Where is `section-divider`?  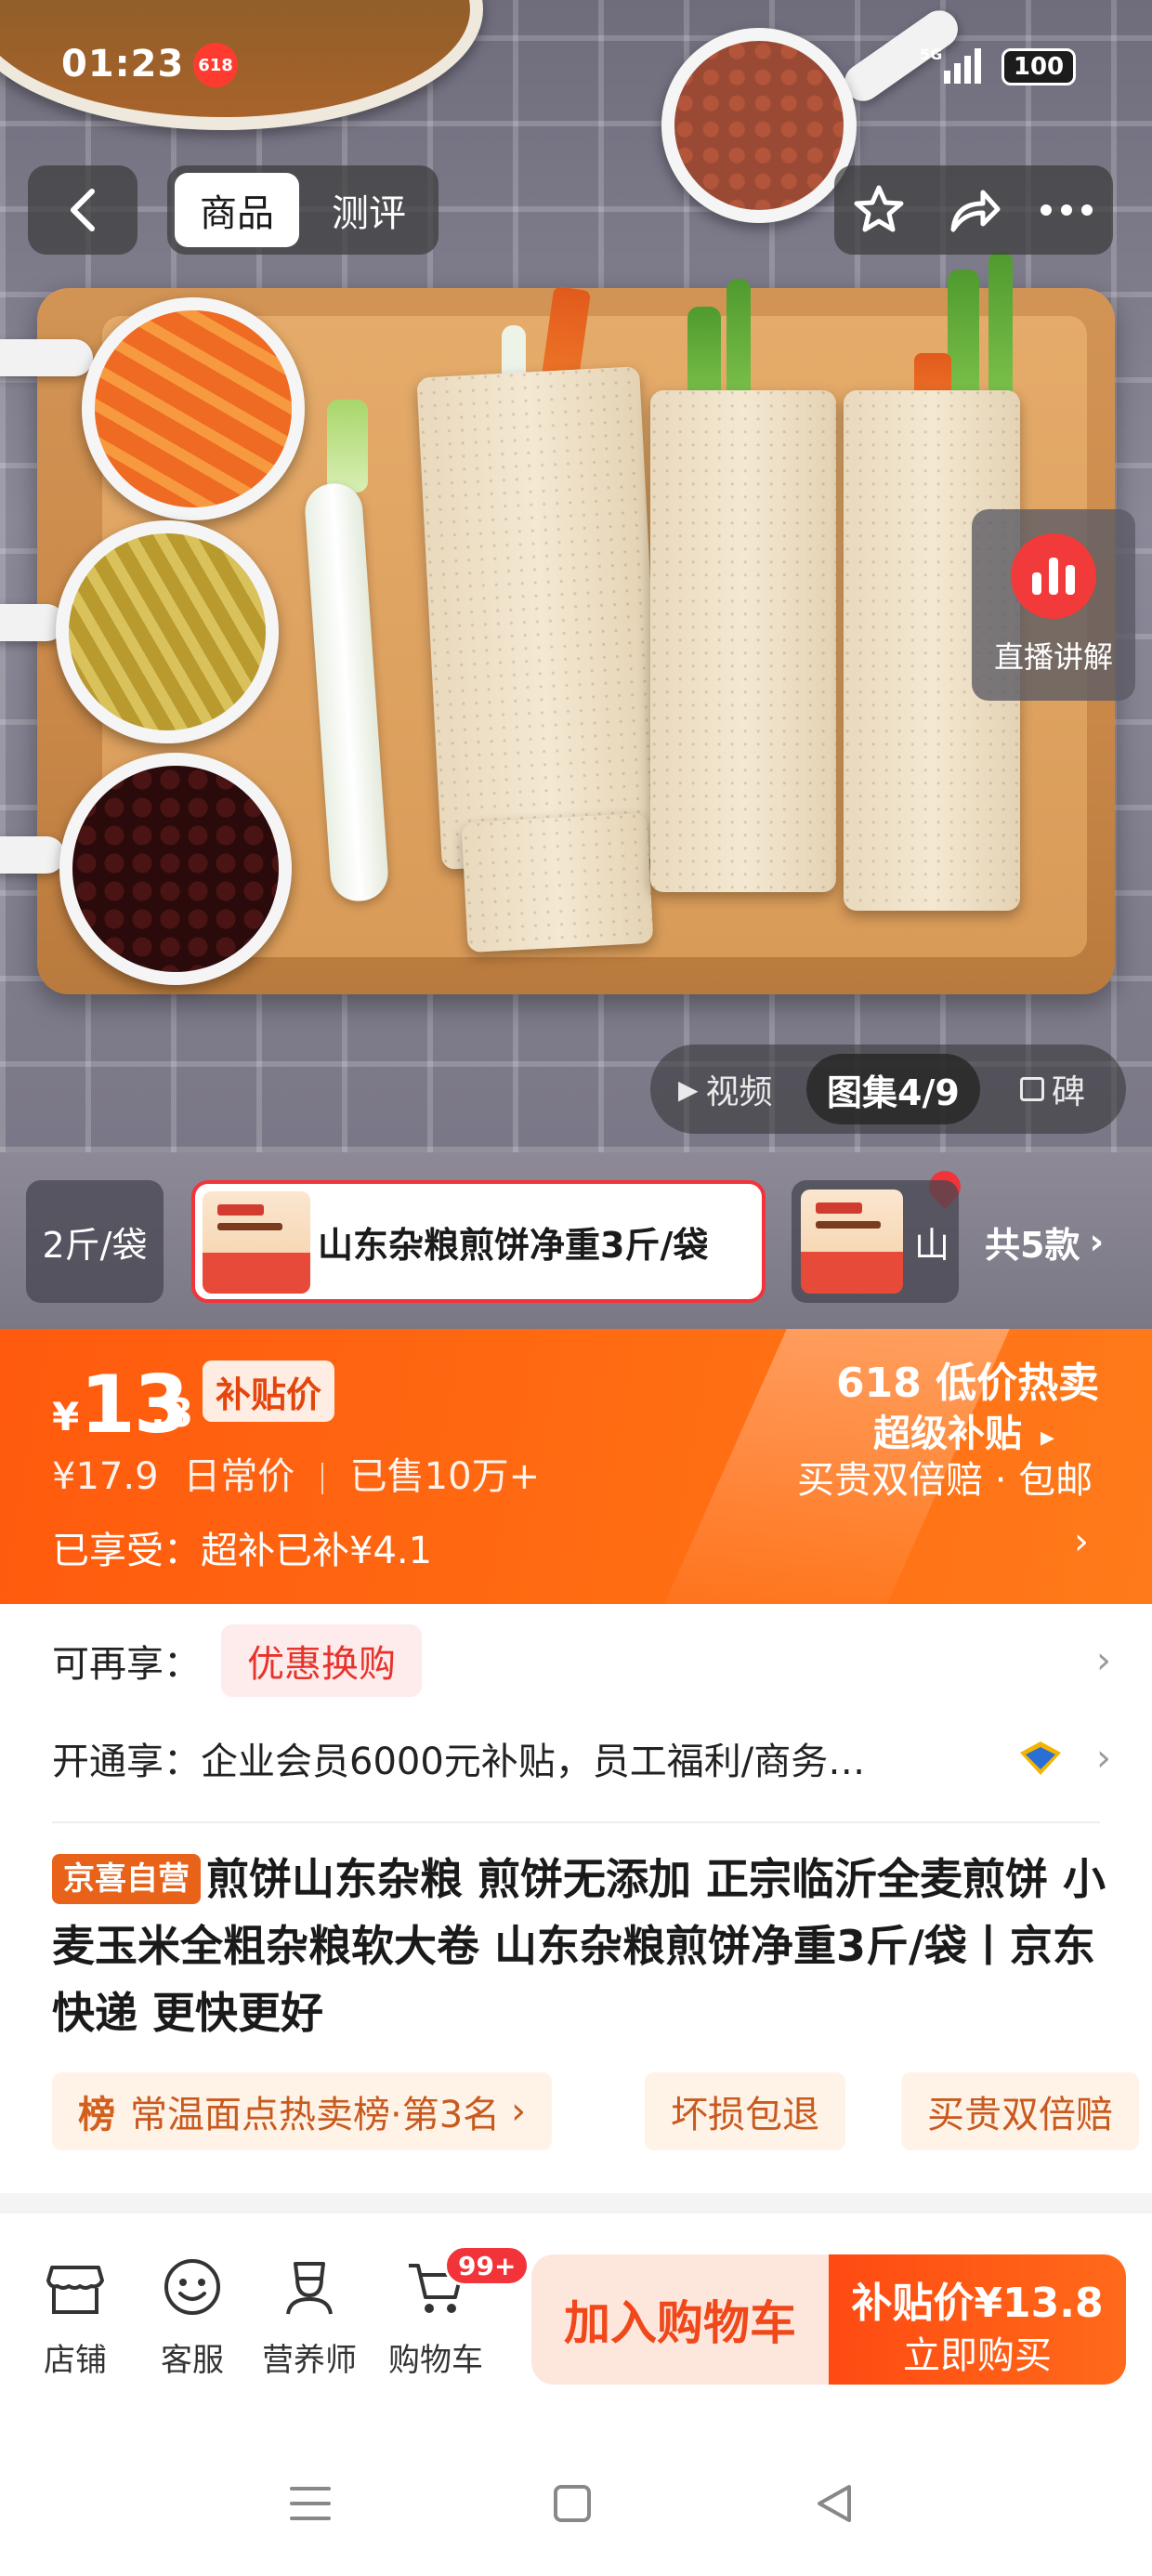
section-divider is located at coordinates (576, 1822).